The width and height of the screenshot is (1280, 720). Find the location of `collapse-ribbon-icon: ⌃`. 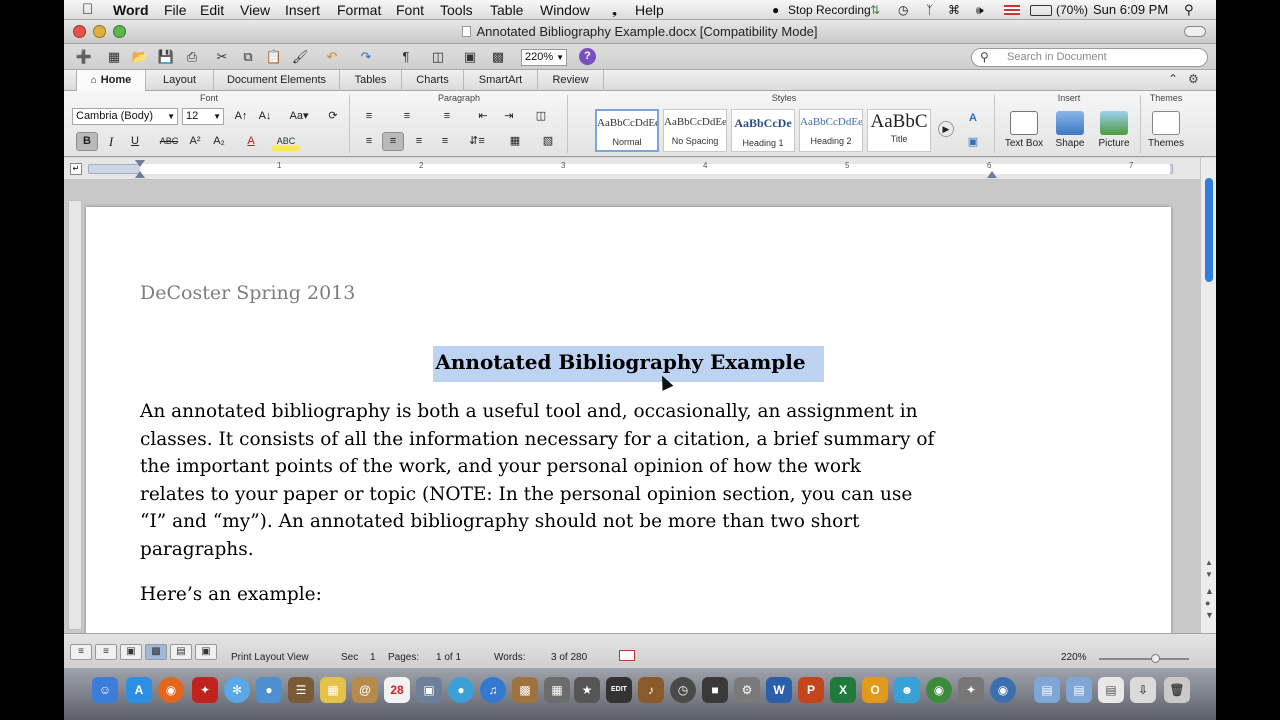

collapse-ribbon-icon: ⌃ is located at coordinates (1173, 79).